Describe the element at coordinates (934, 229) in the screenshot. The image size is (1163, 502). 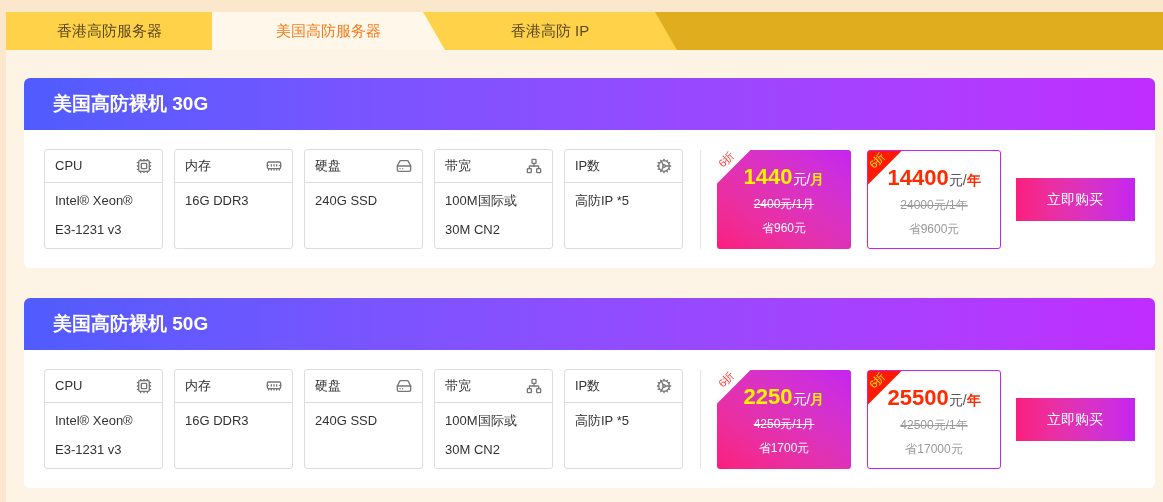
I see `saving-text: 省9600元` at that location.